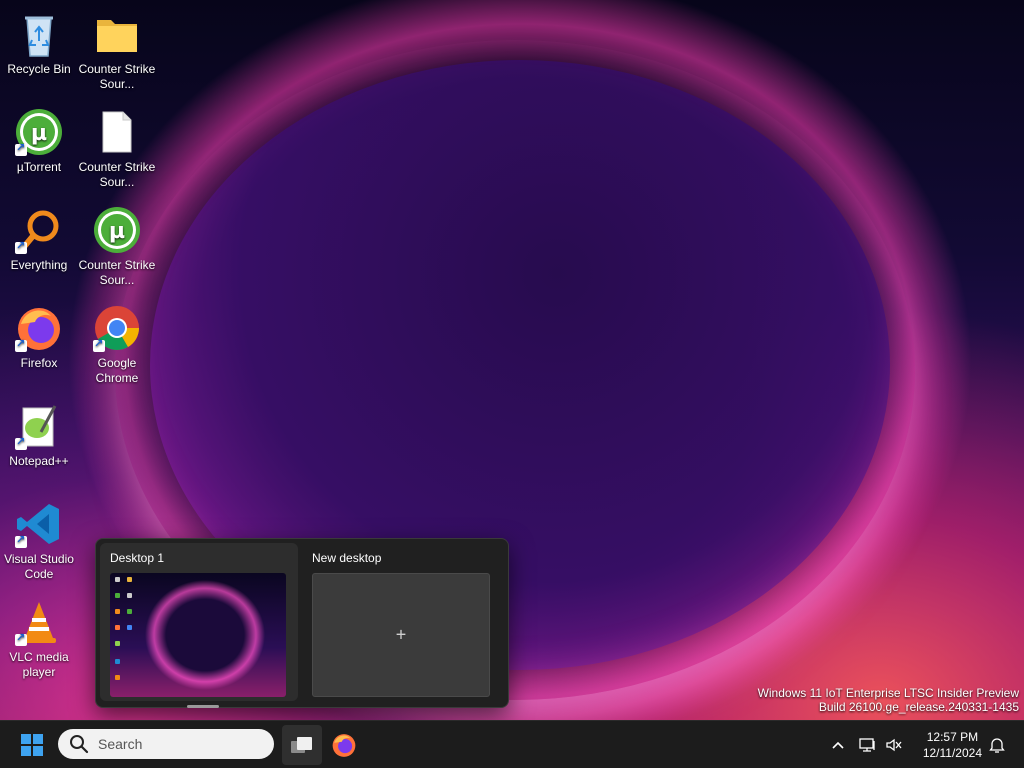 The image size is (1024, 768). Describe the element at coordinates (39, 461) in the screenshot. I see `desktop-icon-label: Notepad++` at that location.